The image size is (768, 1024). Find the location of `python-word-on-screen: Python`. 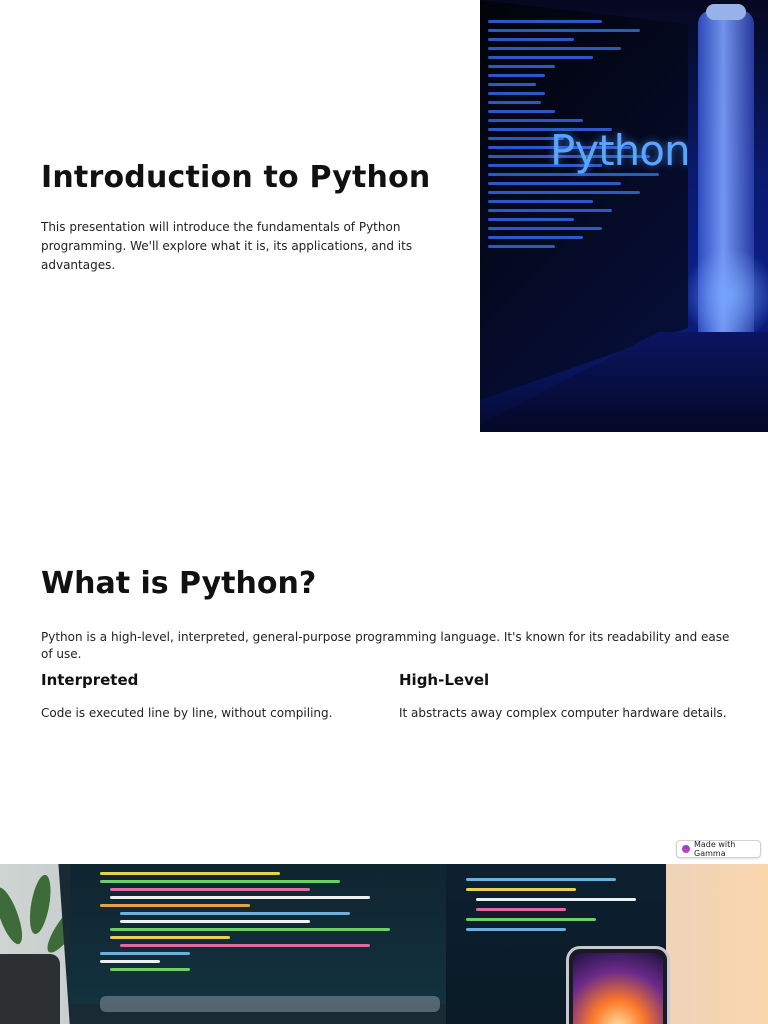

python-word-on-screen: Python is located at coordinates (620, 150).